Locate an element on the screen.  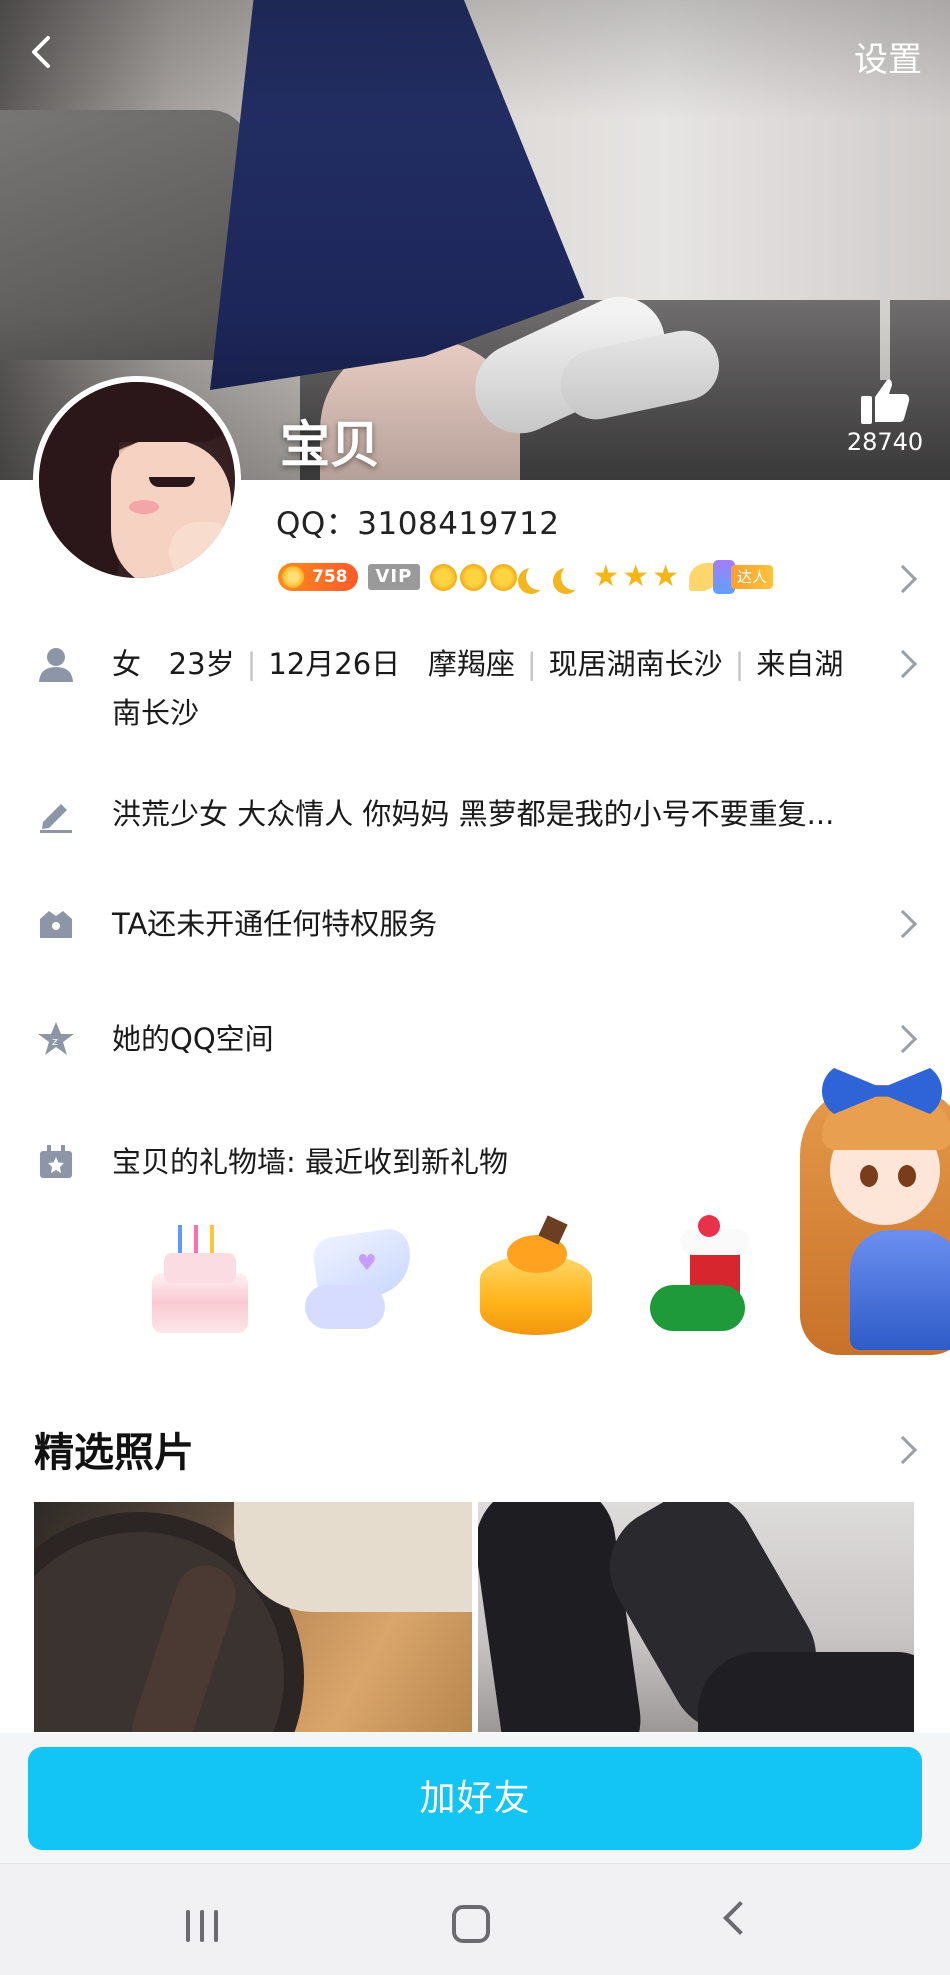
privilege-row: TA还未开通任何特权服务 is located at coordinates (475, 925).